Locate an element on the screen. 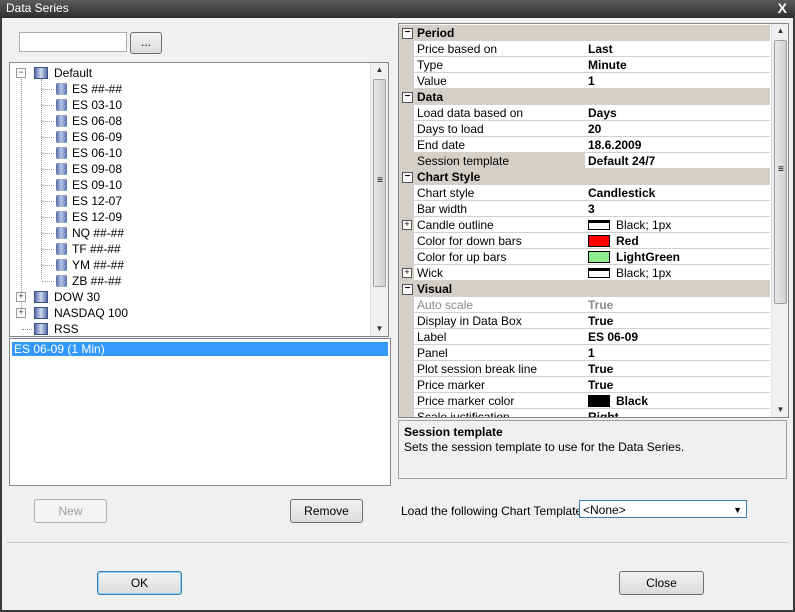 The width and height of the screenshot is (795, 612). property-bar-width: Bar width 3 is located at coordinates (584, 209).